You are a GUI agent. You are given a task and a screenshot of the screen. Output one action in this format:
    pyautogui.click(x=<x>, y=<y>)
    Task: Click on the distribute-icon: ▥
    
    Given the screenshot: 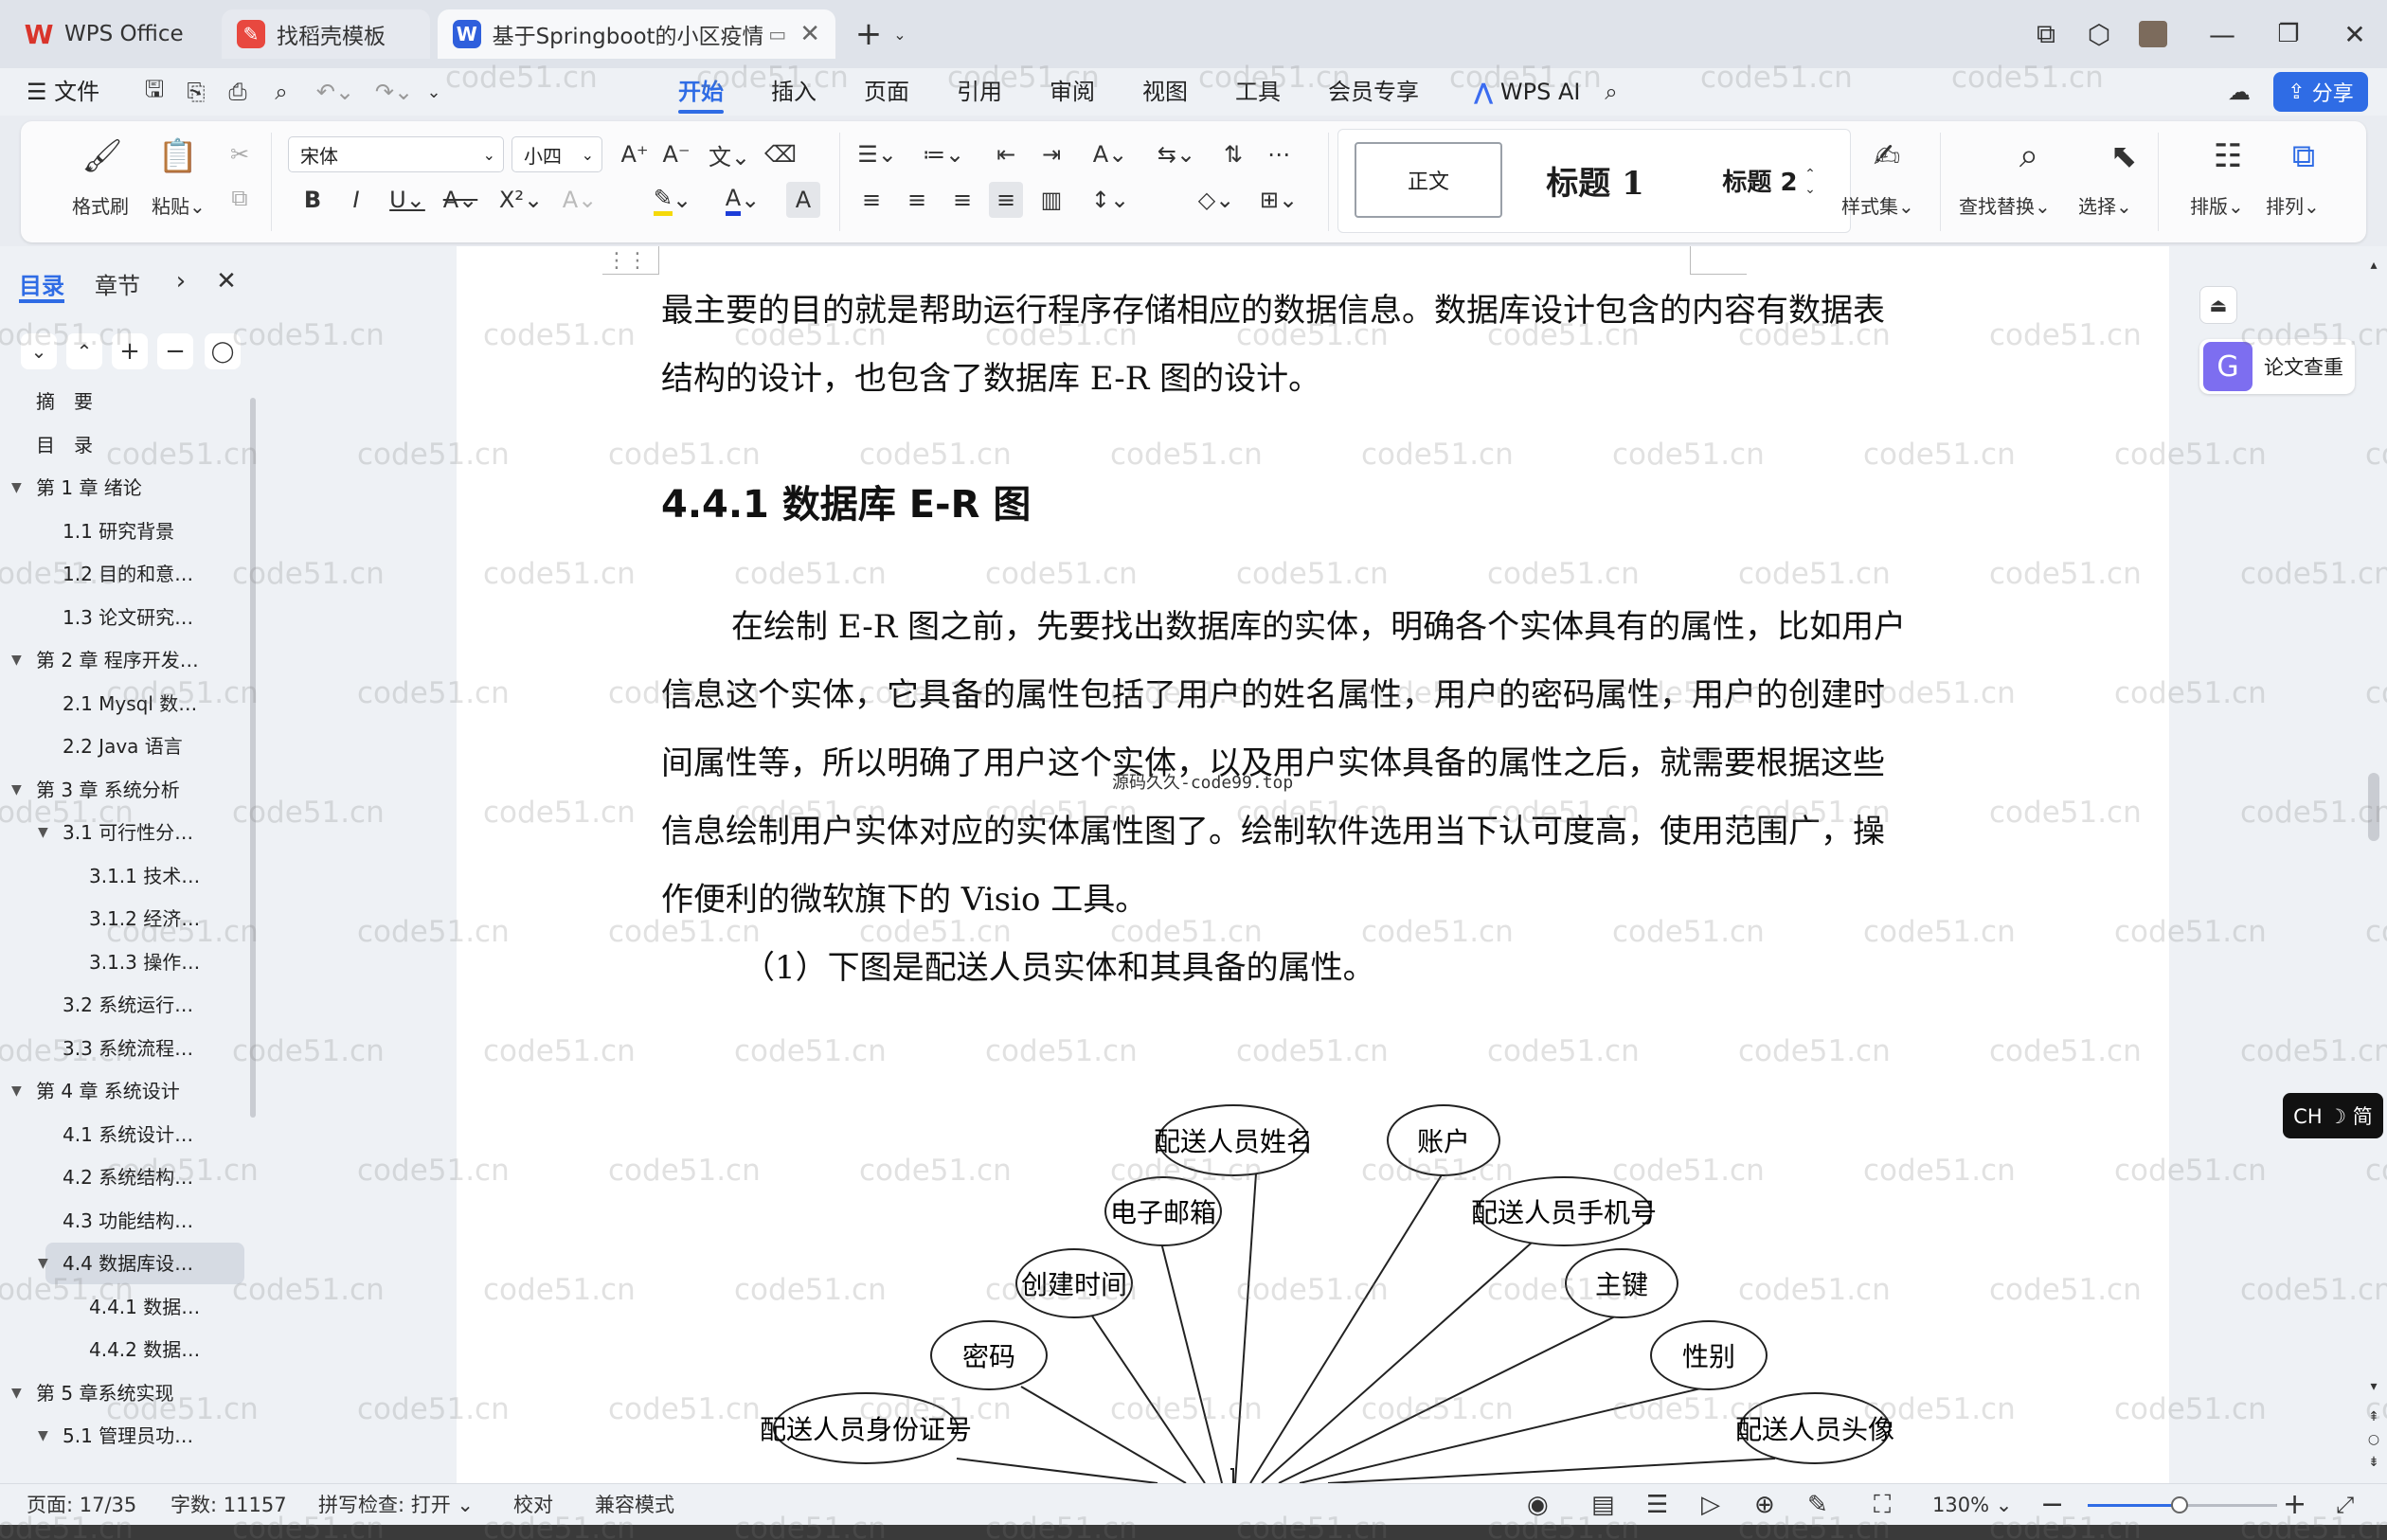 What is the action you would take?
    pyautogui.click(x=1051, y=200)
    